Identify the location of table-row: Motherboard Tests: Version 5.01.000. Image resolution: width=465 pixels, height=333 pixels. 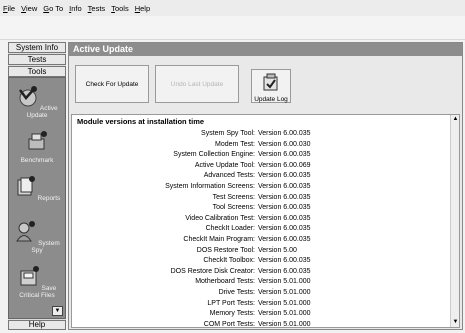
(261, 282).